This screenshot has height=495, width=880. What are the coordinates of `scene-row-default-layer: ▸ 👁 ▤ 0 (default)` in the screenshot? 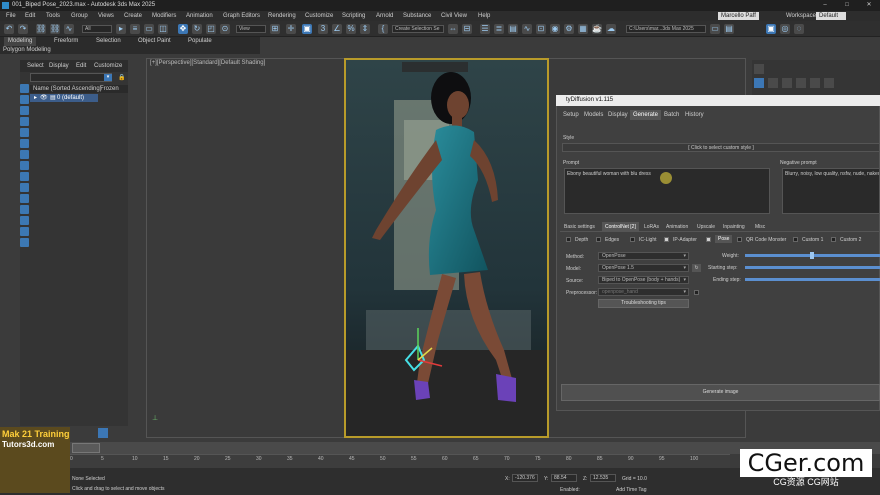 It's located at (64, 98).